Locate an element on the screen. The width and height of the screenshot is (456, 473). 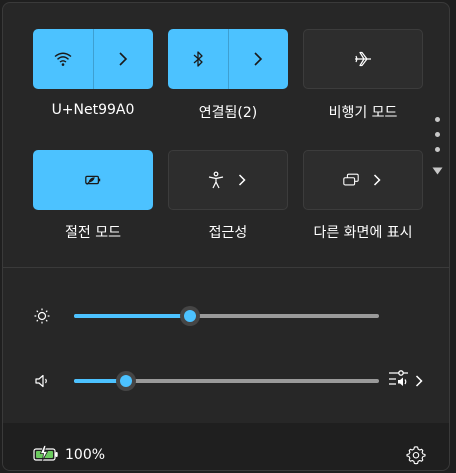
wifi-icon is located at coordinates (63, 59).